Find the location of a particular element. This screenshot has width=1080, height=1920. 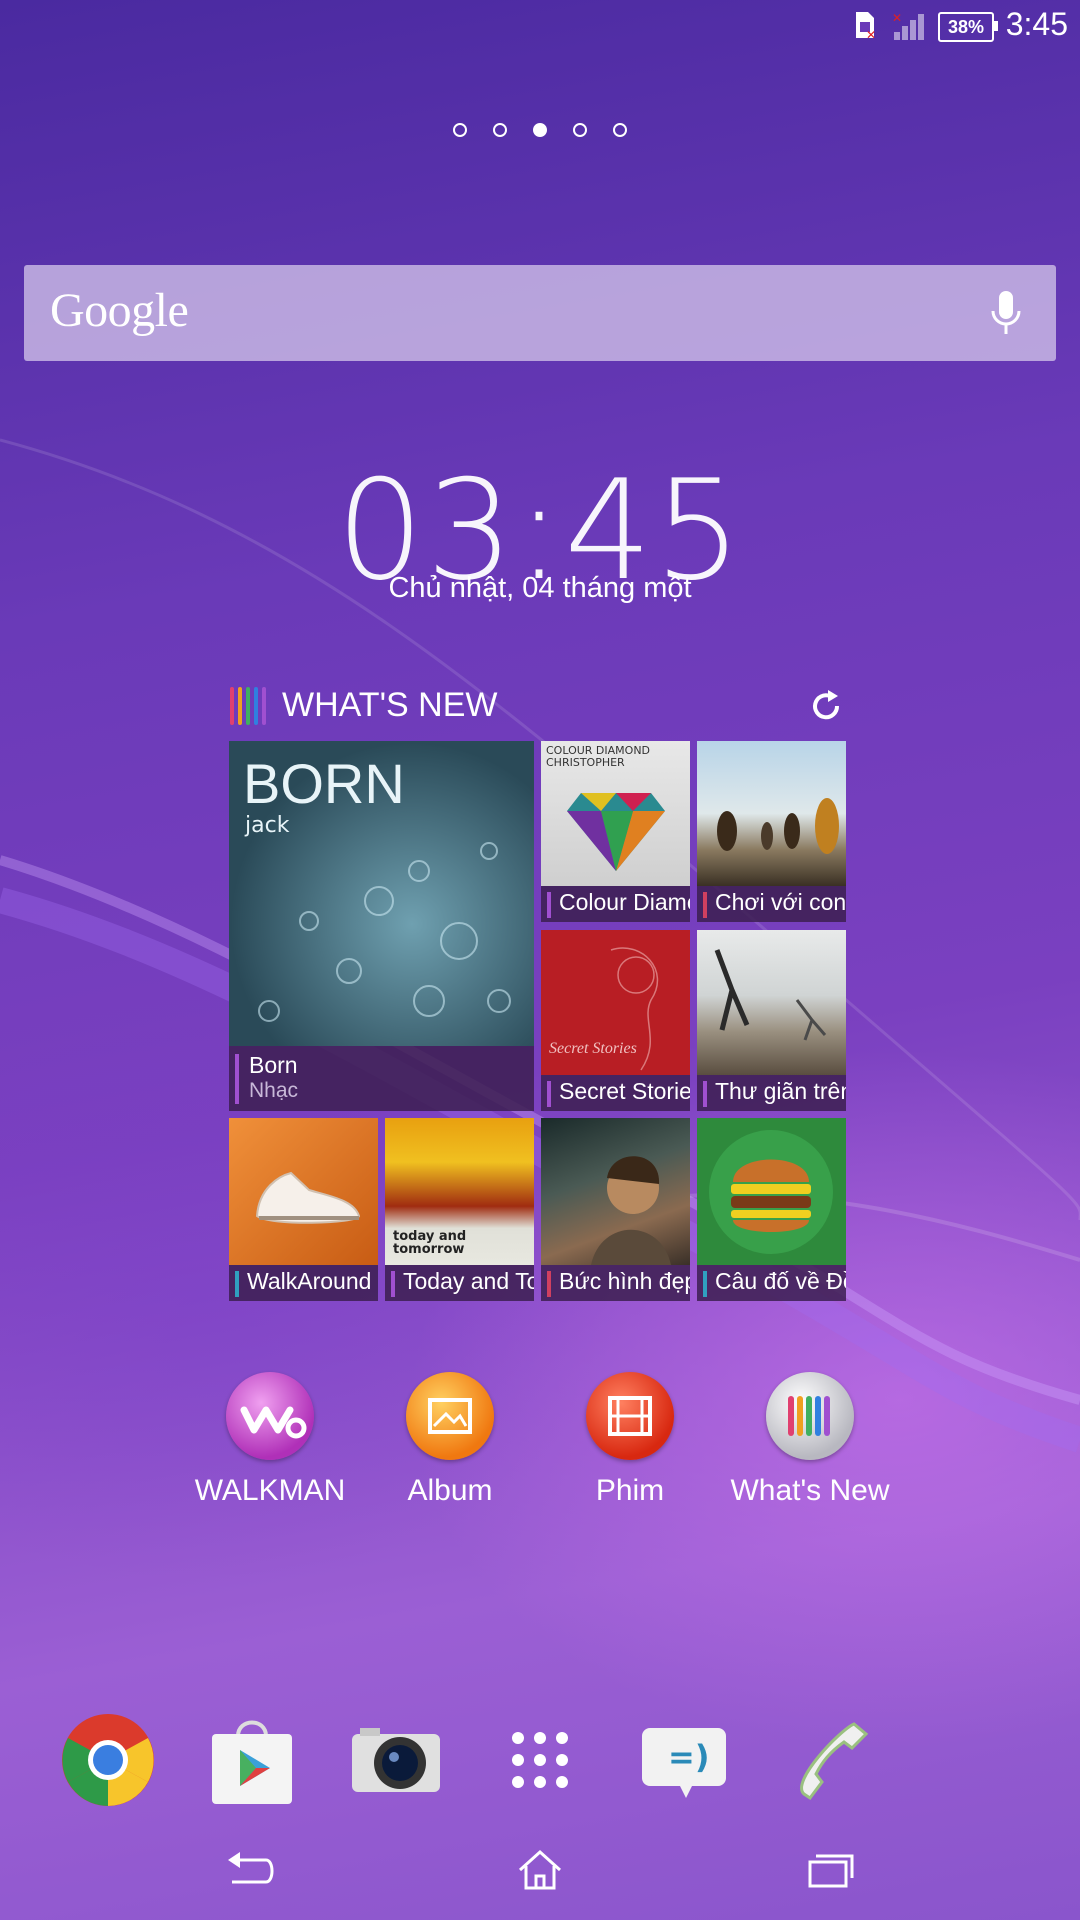

app-album: Album is located at coordinates (450, 1440).